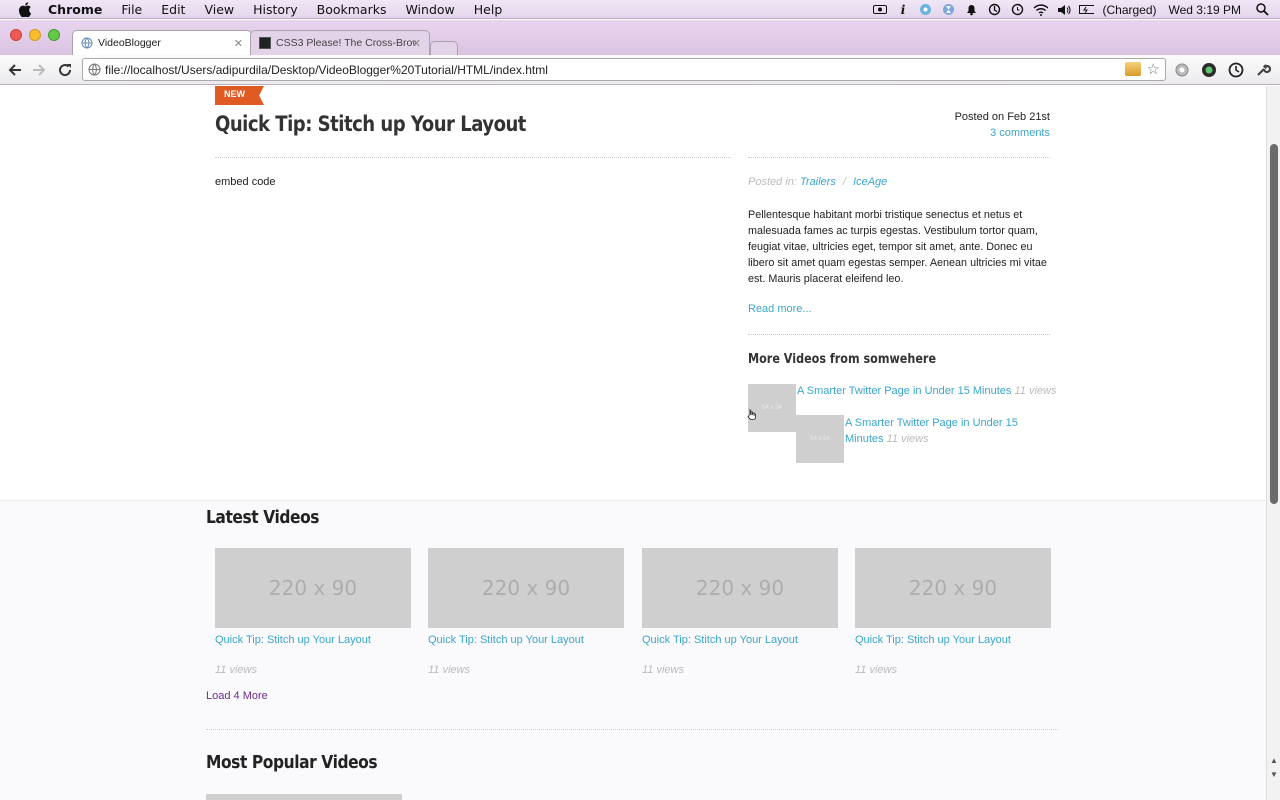  I want to click on timemachine-icon, so click(1017, 9).